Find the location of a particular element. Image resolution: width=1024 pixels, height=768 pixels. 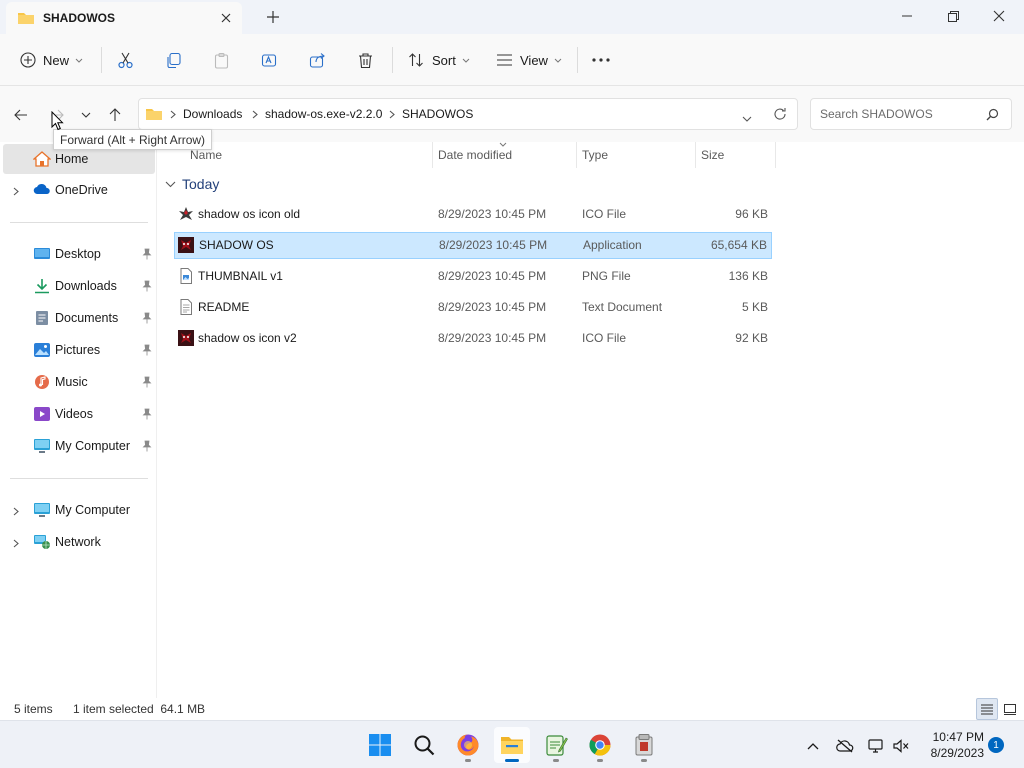

taskbar-file-explorer is located at coordinates (512, 745).